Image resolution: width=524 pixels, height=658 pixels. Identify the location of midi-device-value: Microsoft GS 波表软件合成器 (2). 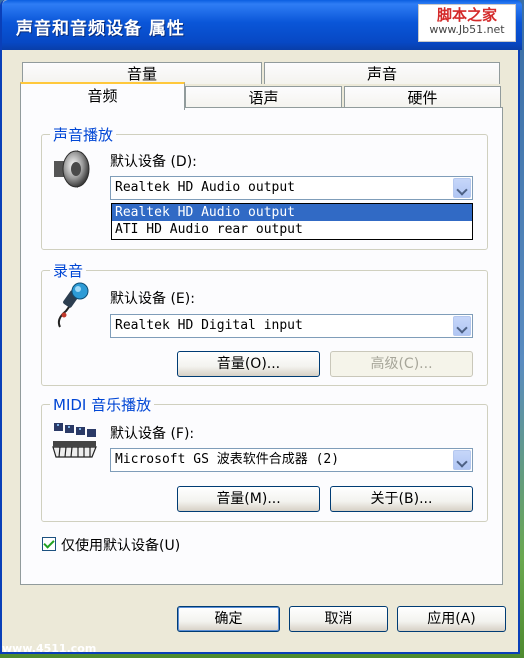
(227, 459).